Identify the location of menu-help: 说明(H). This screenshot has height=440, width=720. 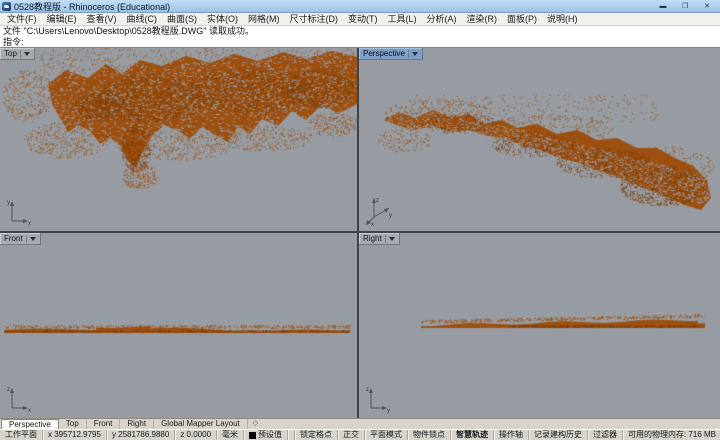
(562, 19).